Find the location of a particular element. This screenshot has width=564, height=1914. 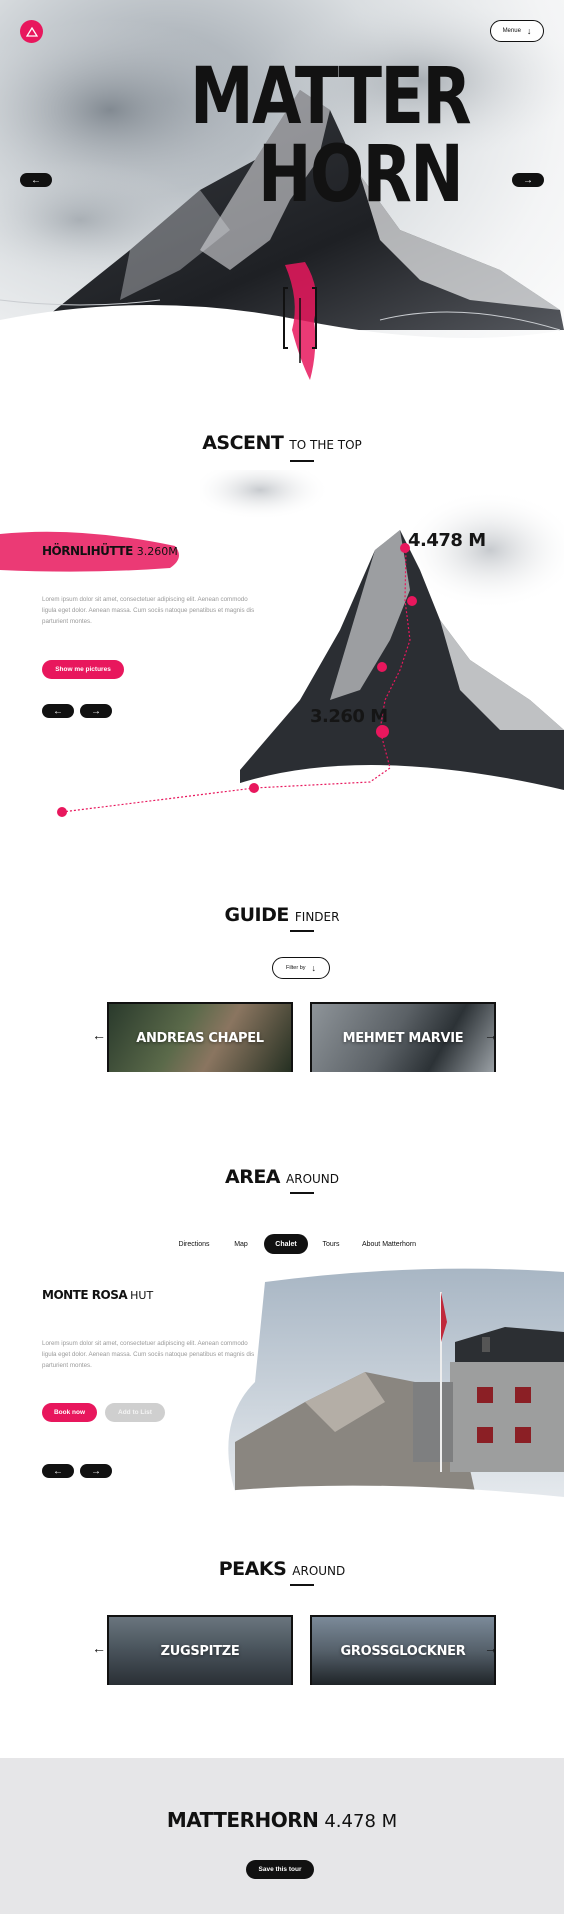

footer-title-light: 4.478 M is located at coordinates (361, 1821).